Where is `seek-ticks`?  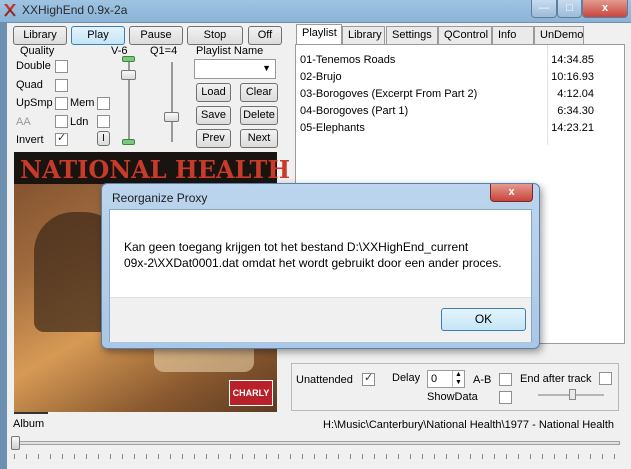
seek-ticks is located at coordinates (317, 456).